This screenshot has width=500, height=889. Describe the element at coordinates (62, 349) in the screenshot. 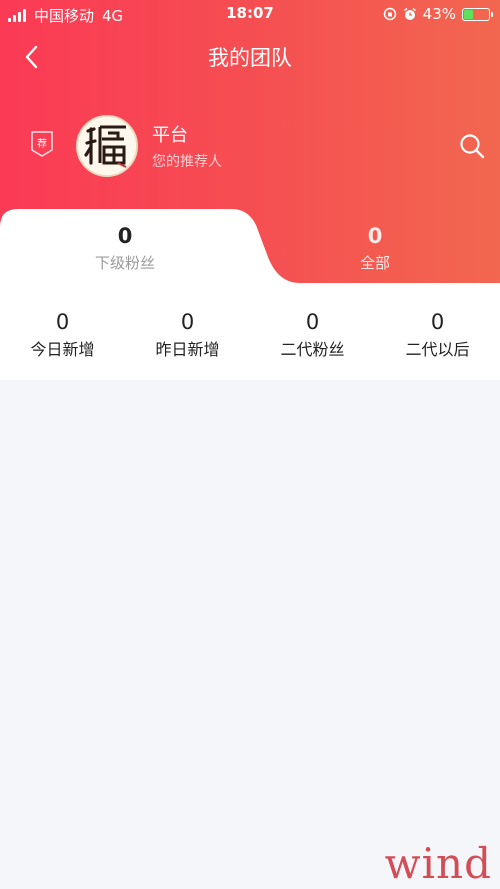

I see `stat-label: 今日新增` at that location.